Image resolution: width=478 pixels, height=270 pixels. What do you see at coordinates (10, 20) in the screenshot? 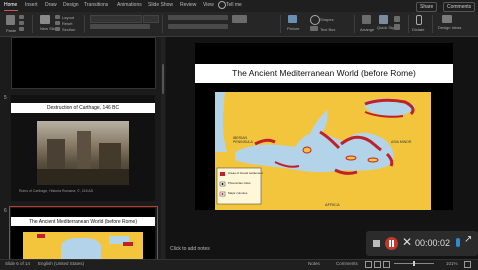
I see `paste-icon` at bounding box center [10, 20].